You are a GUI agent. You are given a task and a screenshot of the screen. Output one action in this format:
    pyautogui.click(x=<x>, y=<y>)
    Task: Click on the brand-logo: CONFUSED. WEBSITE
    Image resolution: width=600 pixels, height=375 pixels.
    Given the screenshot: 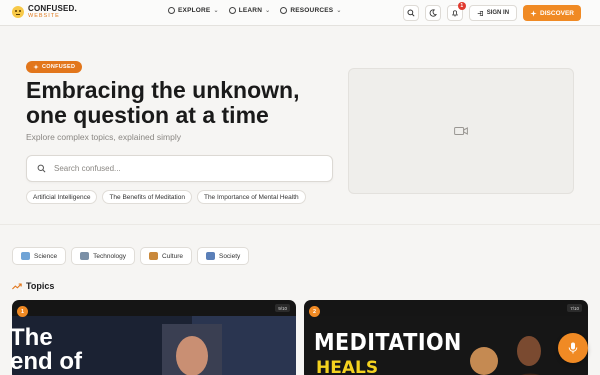 What is the action you would take?
    pyautogui.click(x=44, y=12)
    